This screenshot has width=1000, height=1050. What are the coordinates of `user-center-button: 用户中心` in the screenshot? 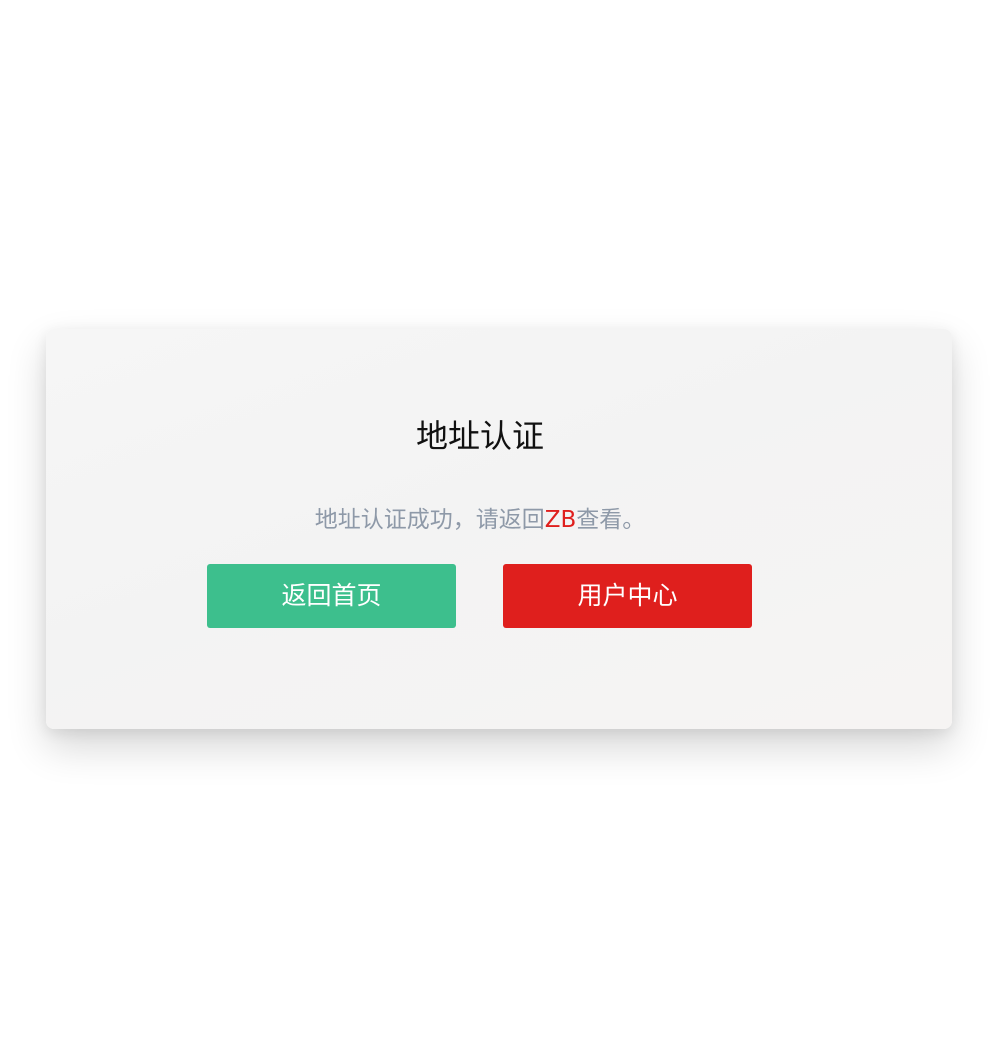 It's located at (627, 596).